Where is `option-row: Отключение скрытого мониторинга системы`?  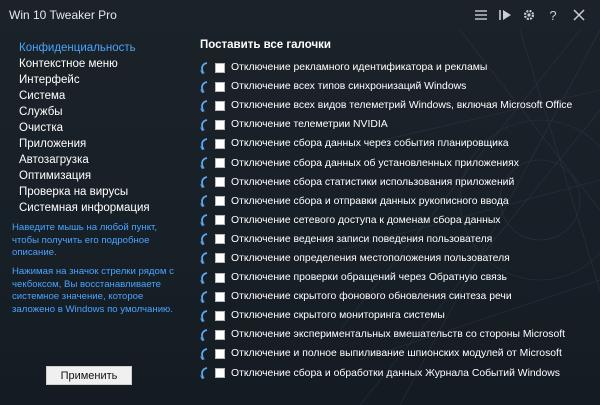
option-row: Отключение скрытого мониторинга системы is located at coordinates (394, 315).